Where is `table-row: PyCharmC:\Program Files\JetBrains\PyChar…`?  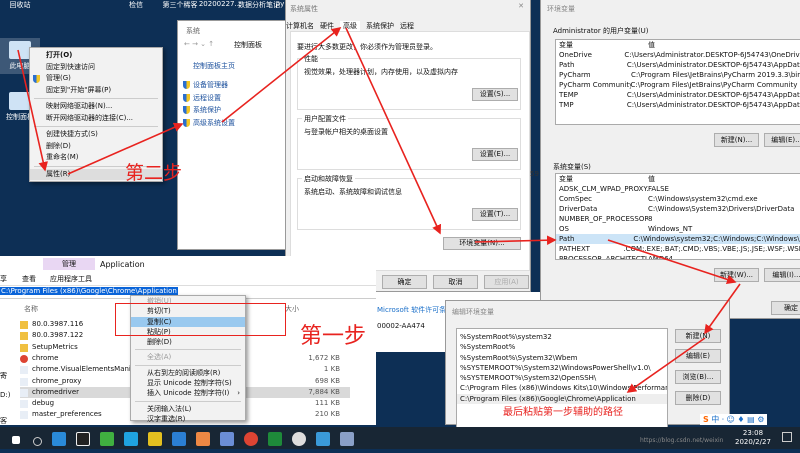 table-row: PyCharmC:\Program Files\JetBrains\PyChar… is located at coordinates (678, 75).